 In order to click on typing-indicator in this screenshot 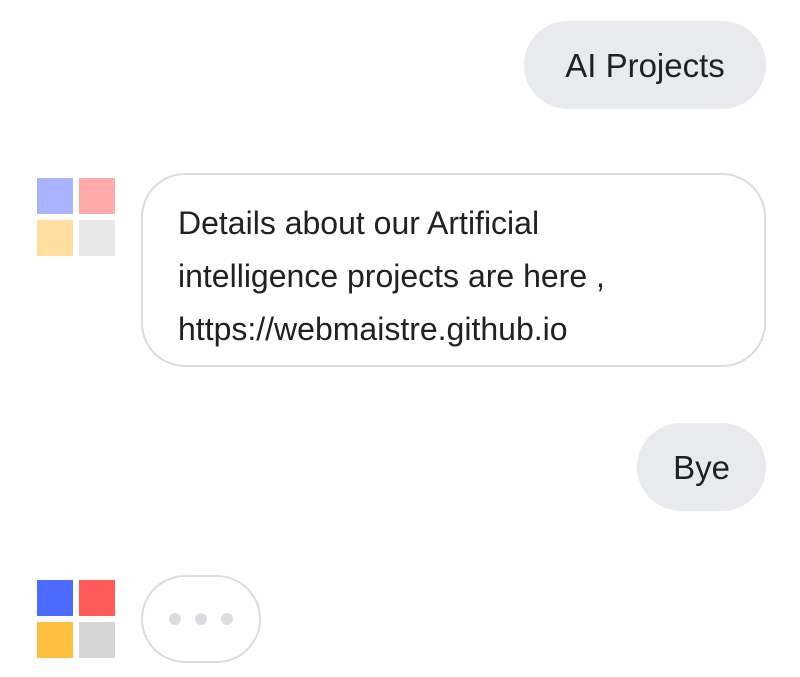, I will do `click(201, 619)`.